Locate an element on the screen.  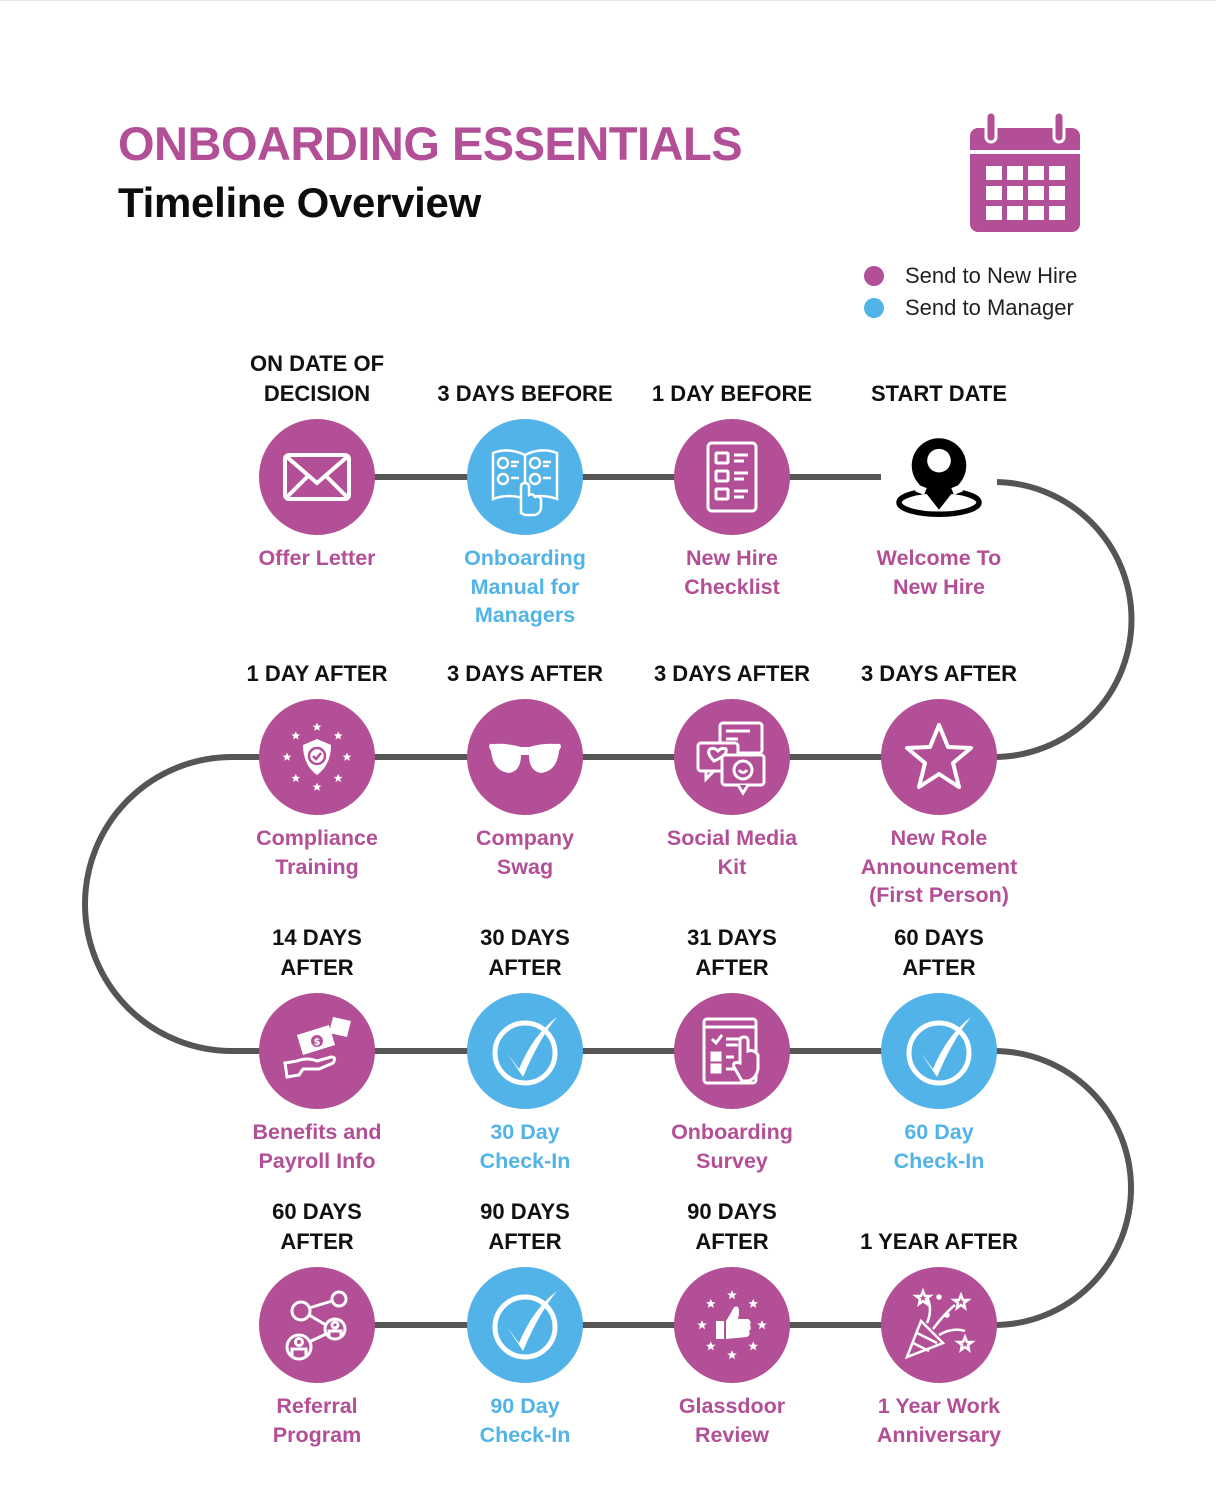
step-timing: 1 DAY AFTER is located at coordinates (317, 674).